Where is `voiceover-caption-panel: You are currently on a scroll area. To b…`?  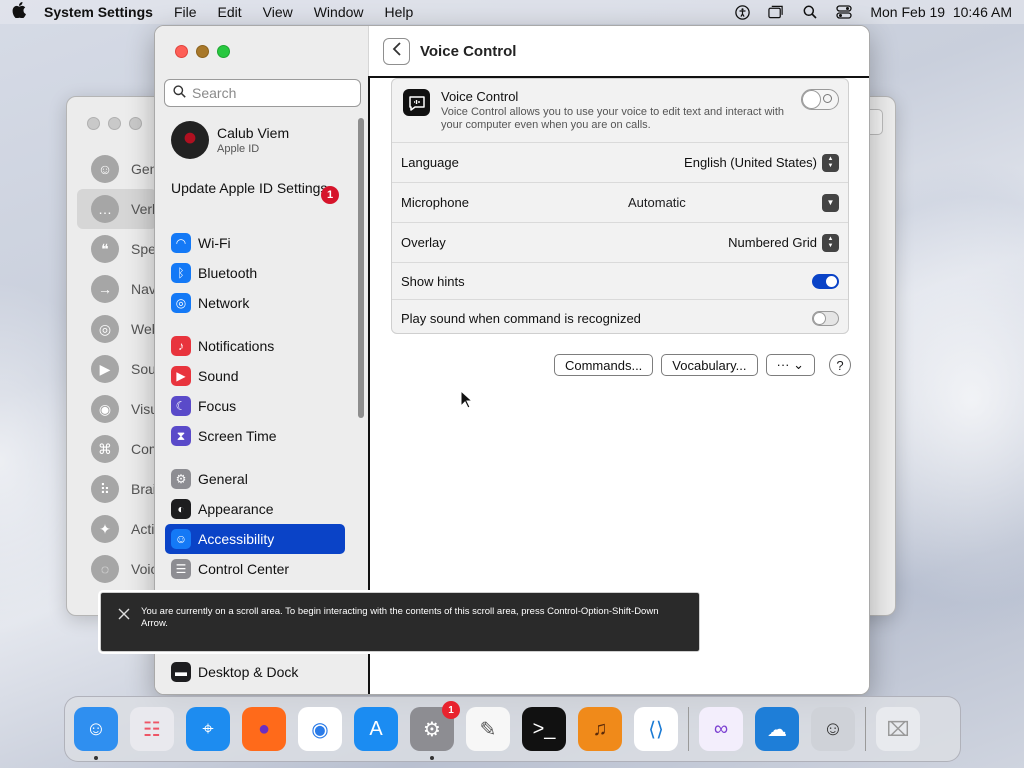
voiceover-caption-panel: You are currently on a scroll area. To b… is located at coordinates (400, 622).